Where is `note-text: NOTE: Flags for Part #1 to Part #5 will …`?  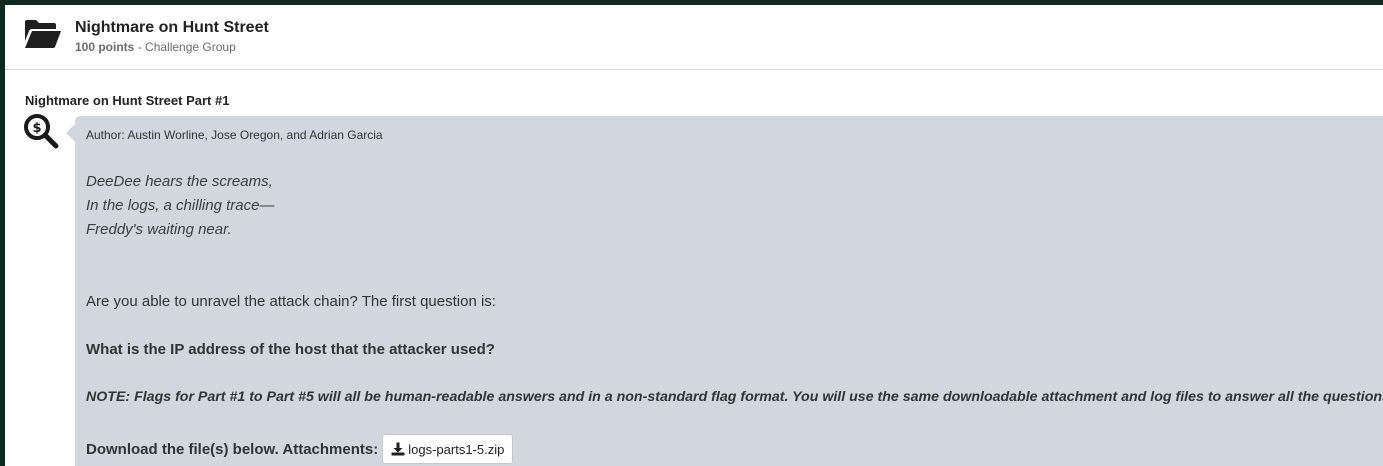
note-text: NOTE: Flags for Part #1 to Part #5 will … is located at coordinates (734, 397).